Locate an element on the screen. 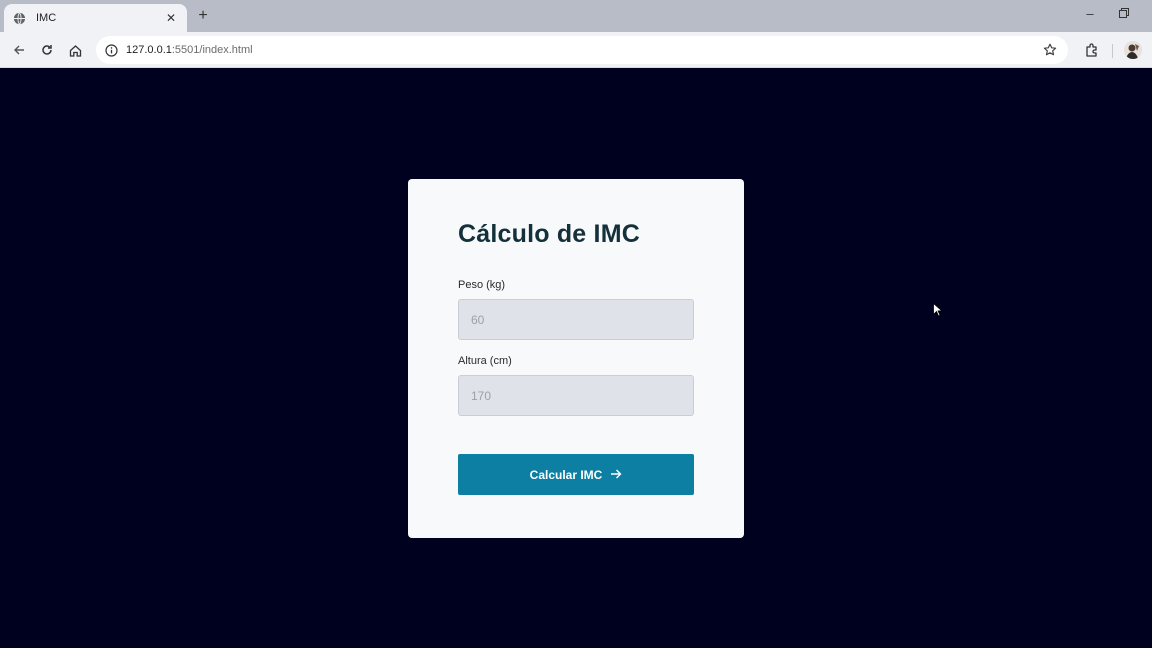  info-icon is located at coordinates (111, 50).